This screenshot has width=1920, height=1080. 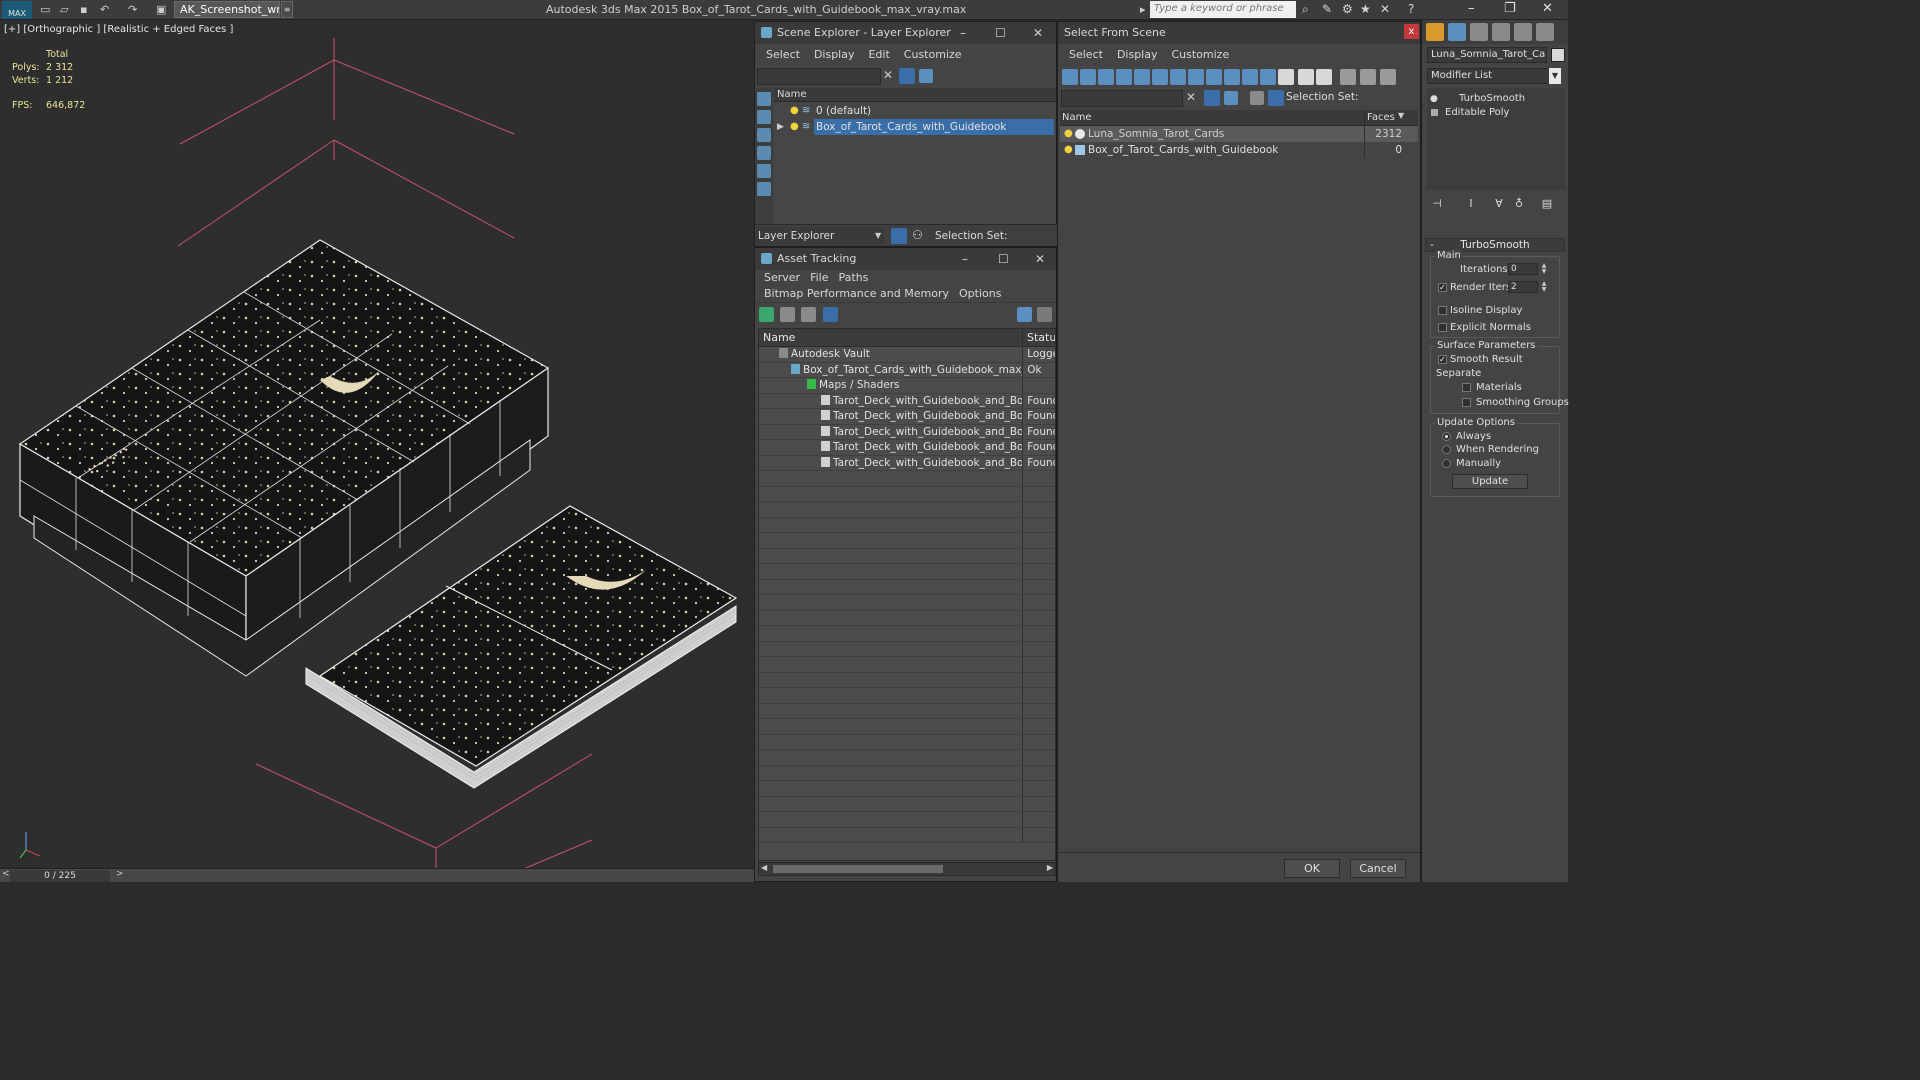 What do you see at coordinates (1040, 259) in the screenshot?
I see `asset-close-icon: ✕` at bounding box center [1040, 259].